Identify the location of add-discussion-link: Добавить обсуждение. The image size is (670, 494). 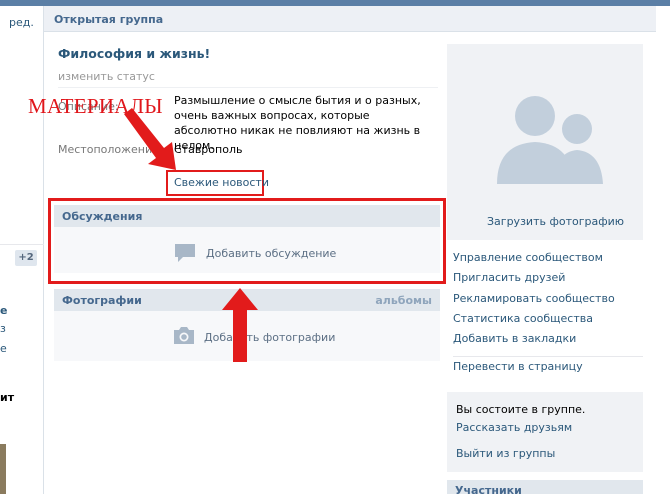
(271, 253).